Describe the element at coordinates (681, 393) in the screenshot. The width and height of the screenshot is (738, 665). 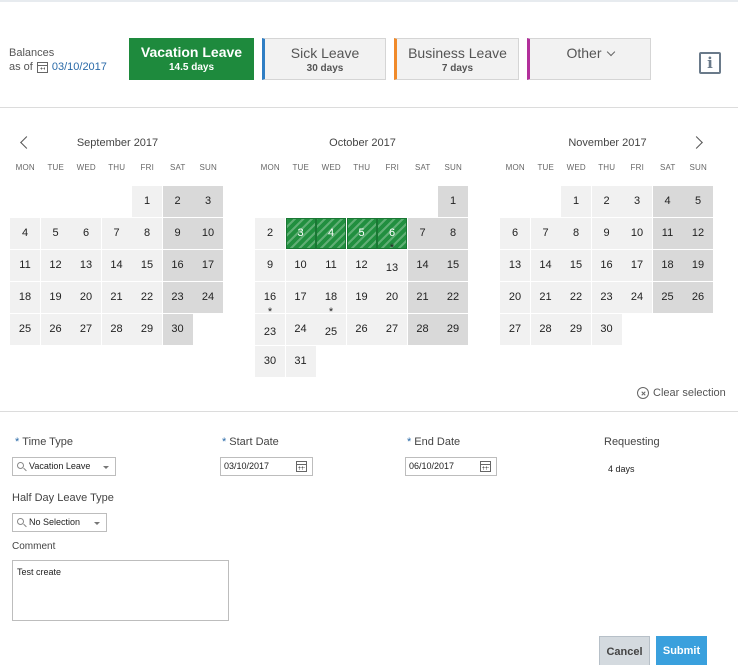
I see `clear-selection-button: Clear selection` at that location.